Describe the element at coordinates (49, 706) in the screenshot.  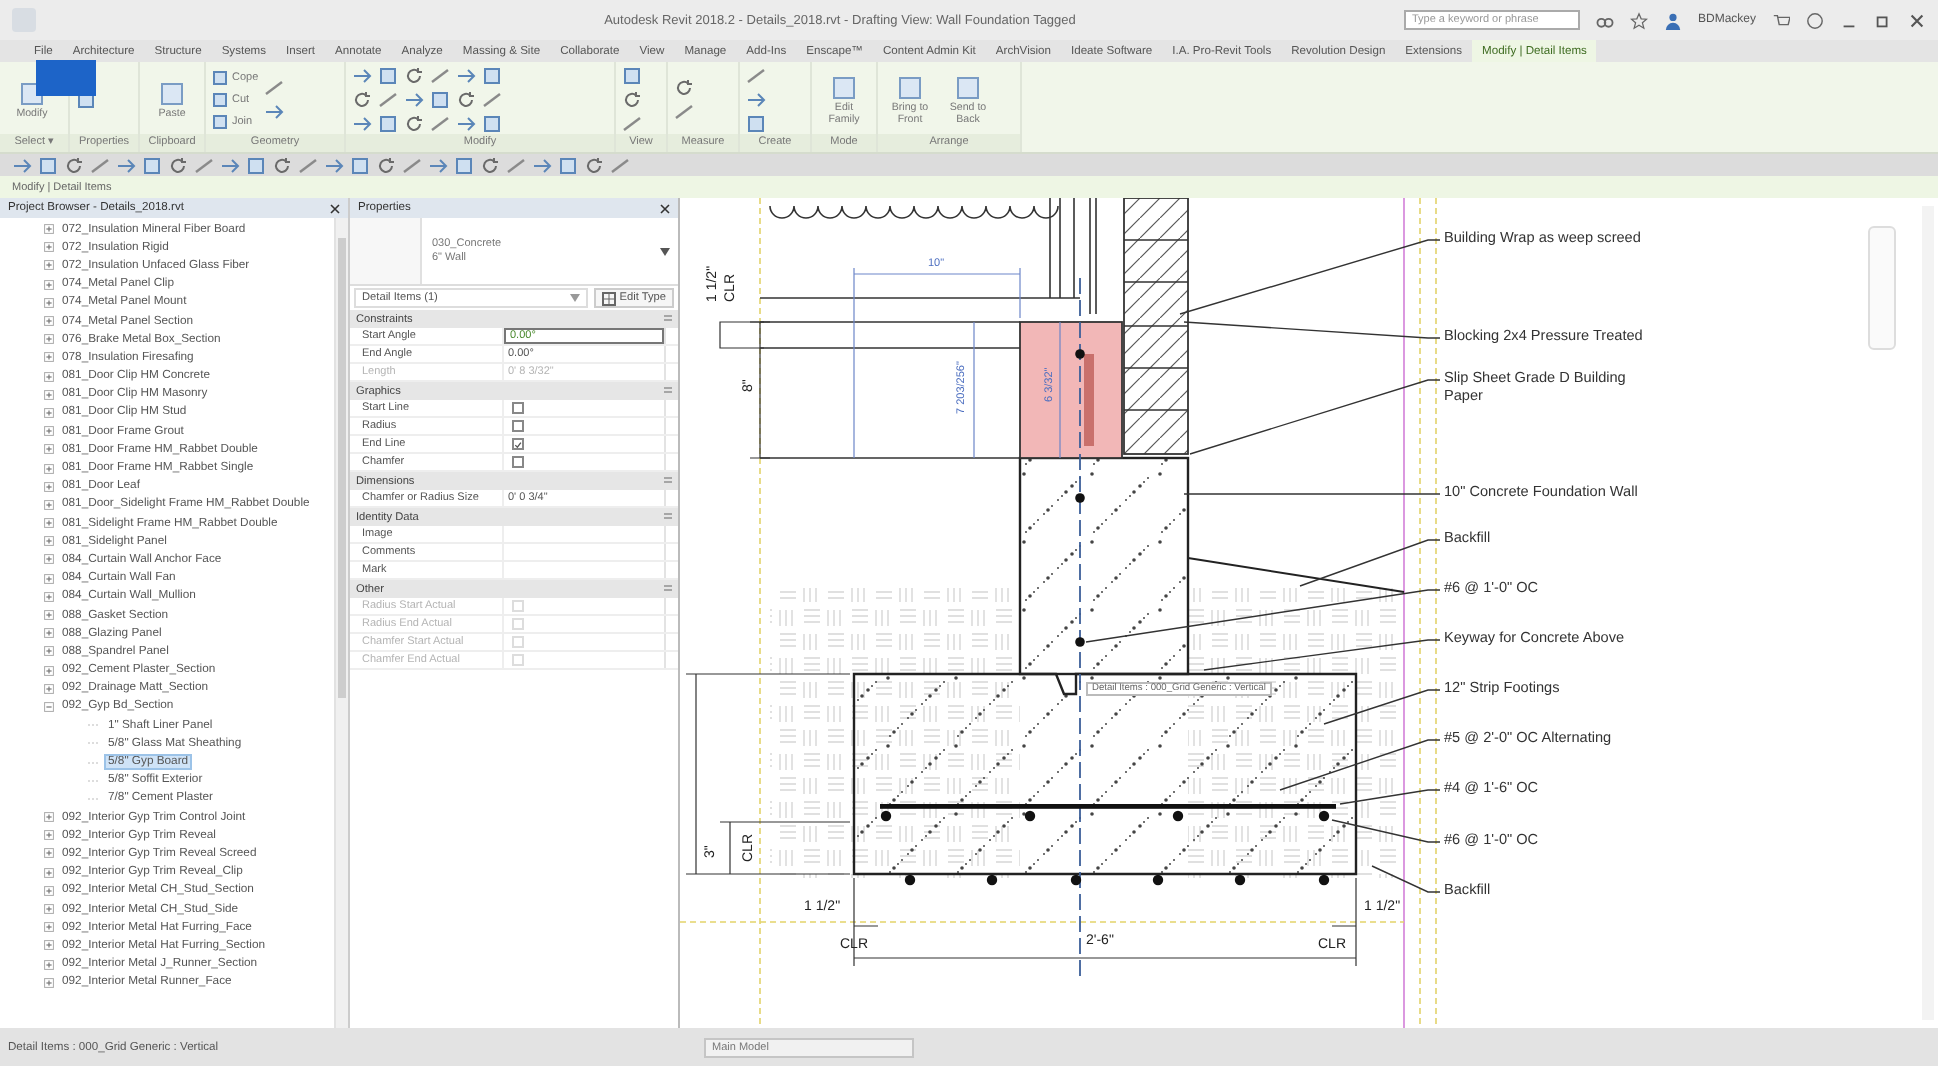
I see `collapse-icon` at that location.